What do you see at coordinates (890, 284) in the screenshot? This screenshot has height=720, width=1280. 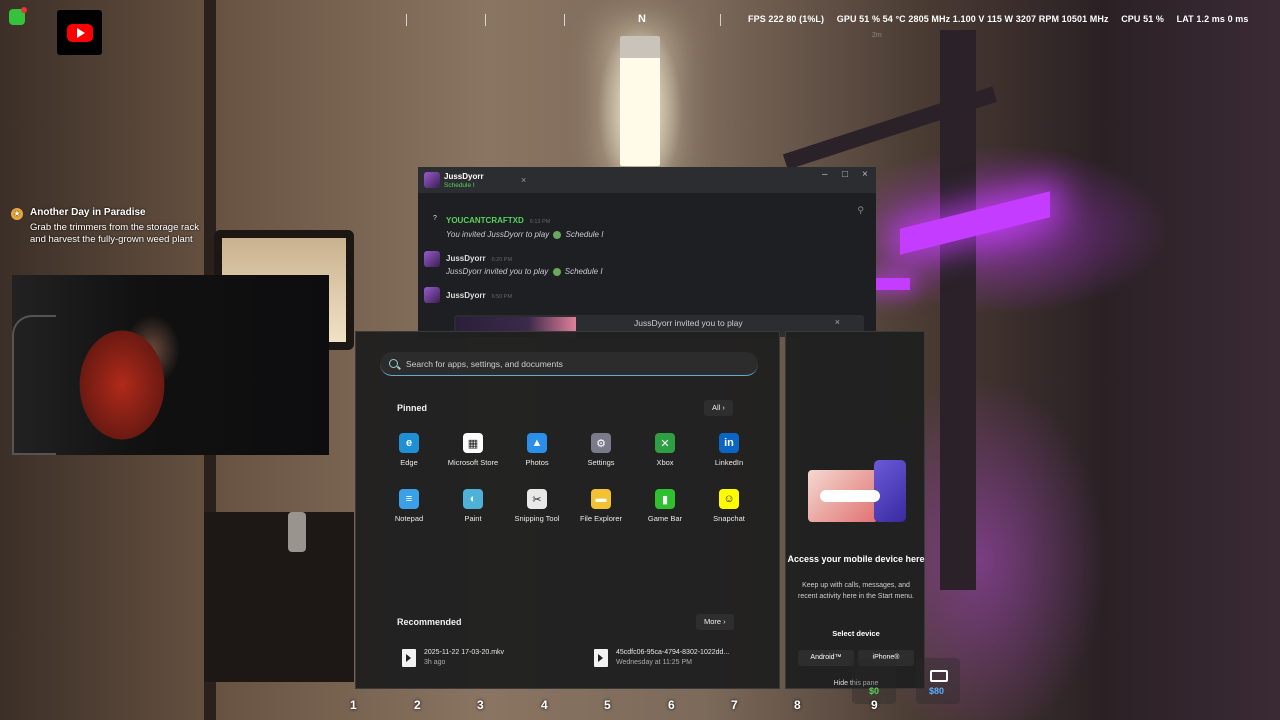 I see `scene-grow-light-small` at bounding box center [890, 284].